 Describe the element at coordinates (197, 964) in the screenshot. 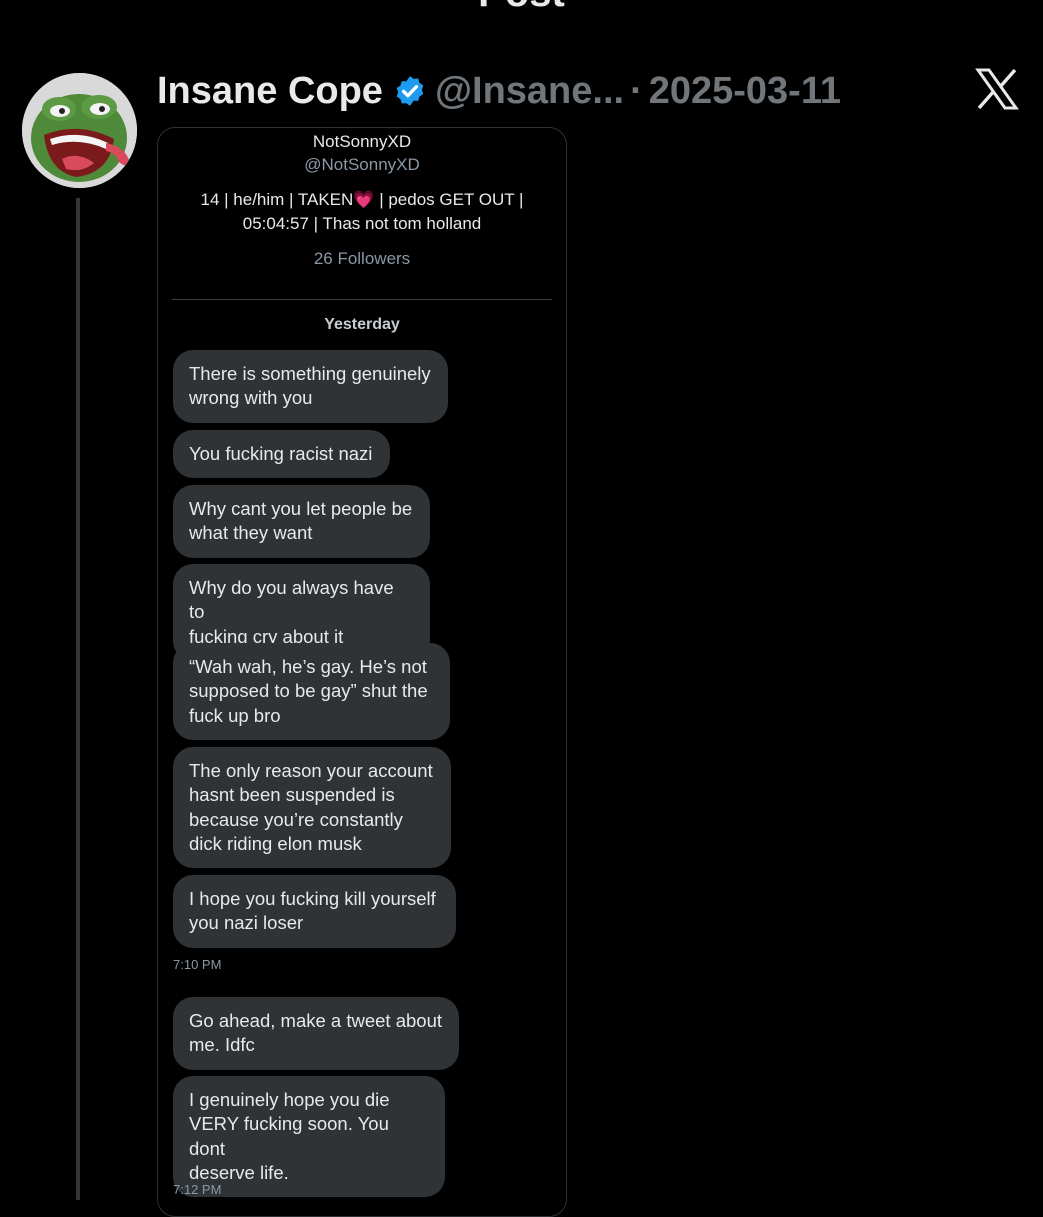

I see `message-timestamp: 7:10 PM` at that location.